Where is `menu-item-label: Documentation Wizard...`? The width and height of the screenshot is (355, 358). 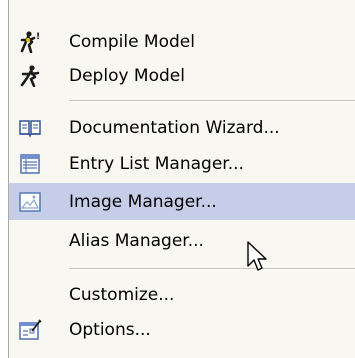 menu-item-label: Documentation Wizard... is located at coordinates (174, 128).